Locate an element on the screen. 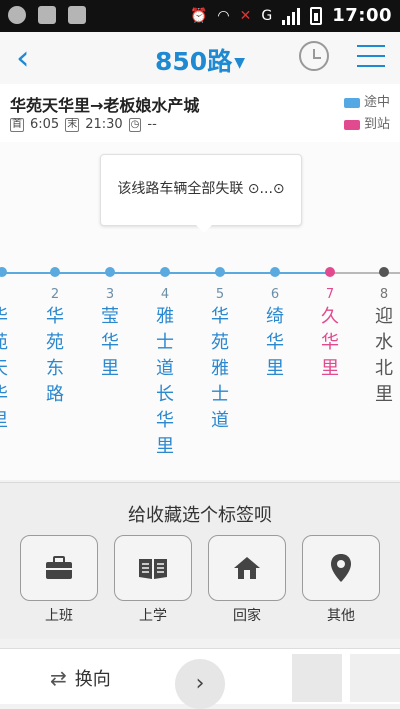 Image resolution: width=400 pixels, height=709 pixels. legend: 途中 到站 is located at coordinates (366, 114).